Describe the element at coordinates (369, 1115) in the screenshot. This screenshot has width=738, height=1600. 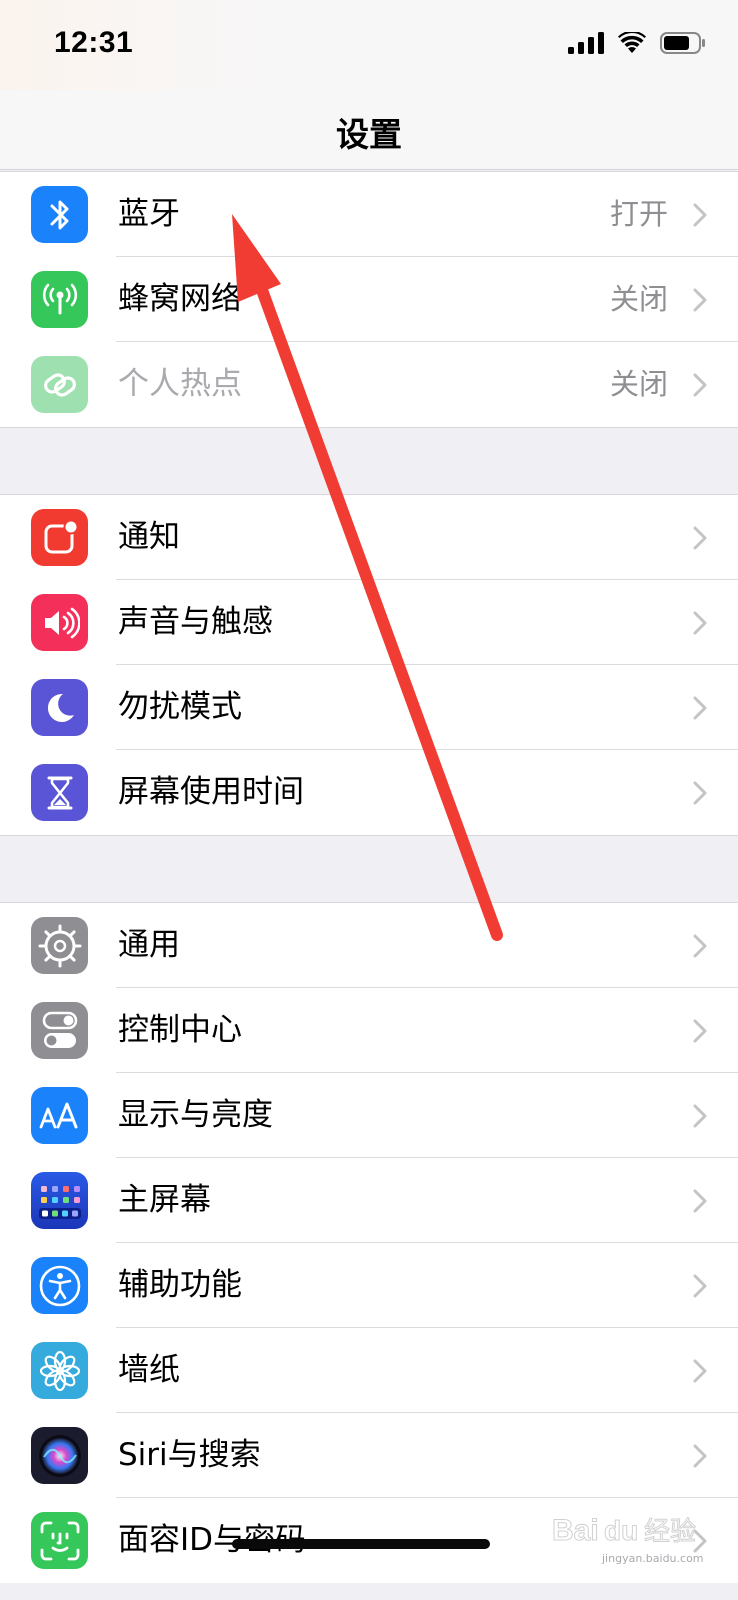
I see `settings-row-display-brightness: 显示与亮度` at that location.